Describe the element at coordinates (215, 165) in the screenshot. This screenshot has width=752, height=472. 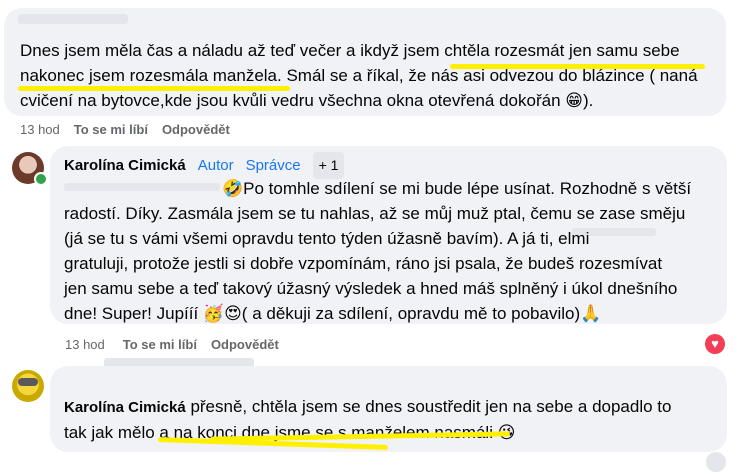
I see `author-badge: Autor` at that location.